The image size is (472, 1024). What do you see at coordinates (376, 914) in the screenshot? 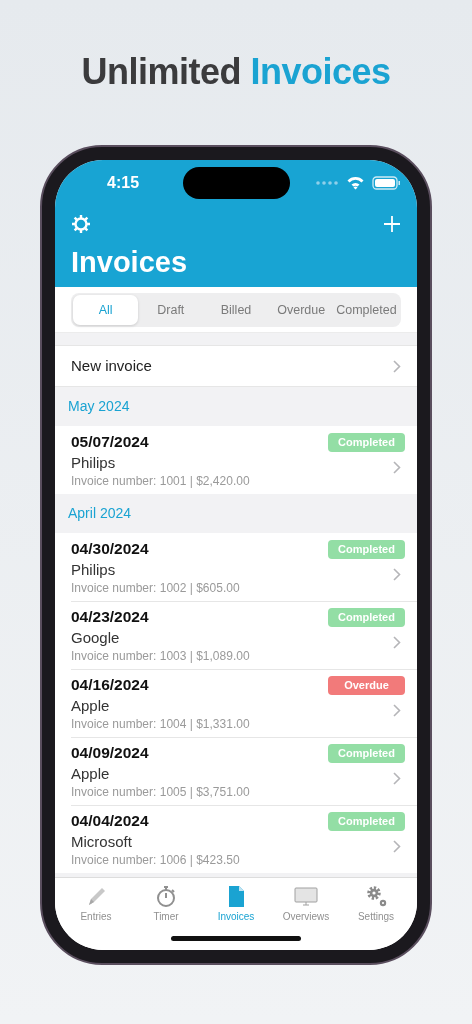
I see `tab-bar-item: Settings` at bounding box center [376, 914].